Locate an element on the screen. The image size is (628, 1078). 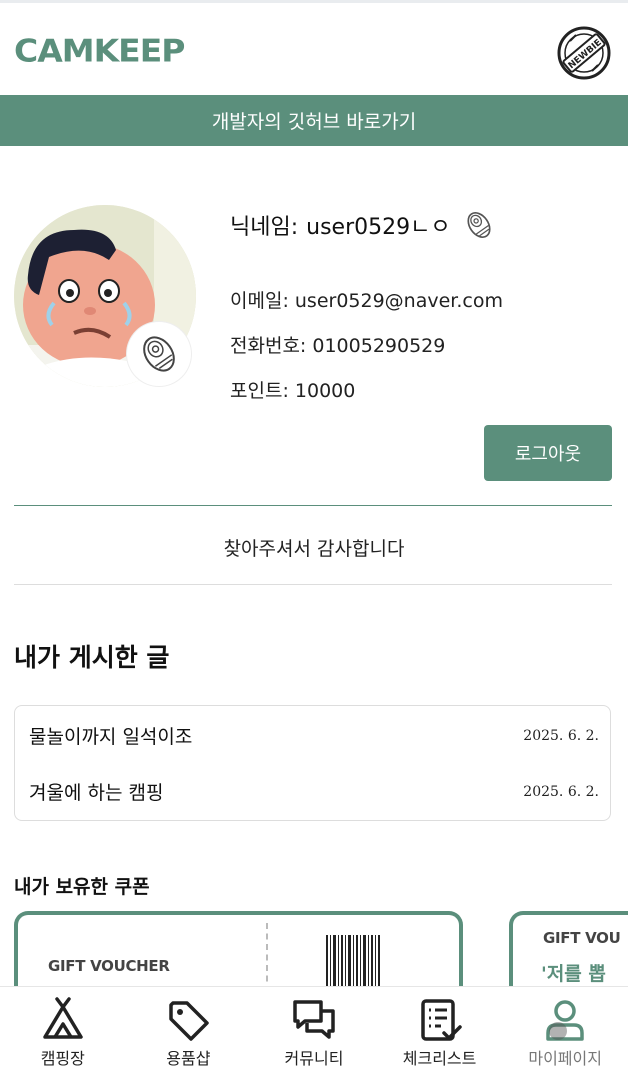
bottom-tab-bar: 캠핑장 용품샵 커뮤니티 체크리스트 마이페이지 is located at coordinates (314, 1032).